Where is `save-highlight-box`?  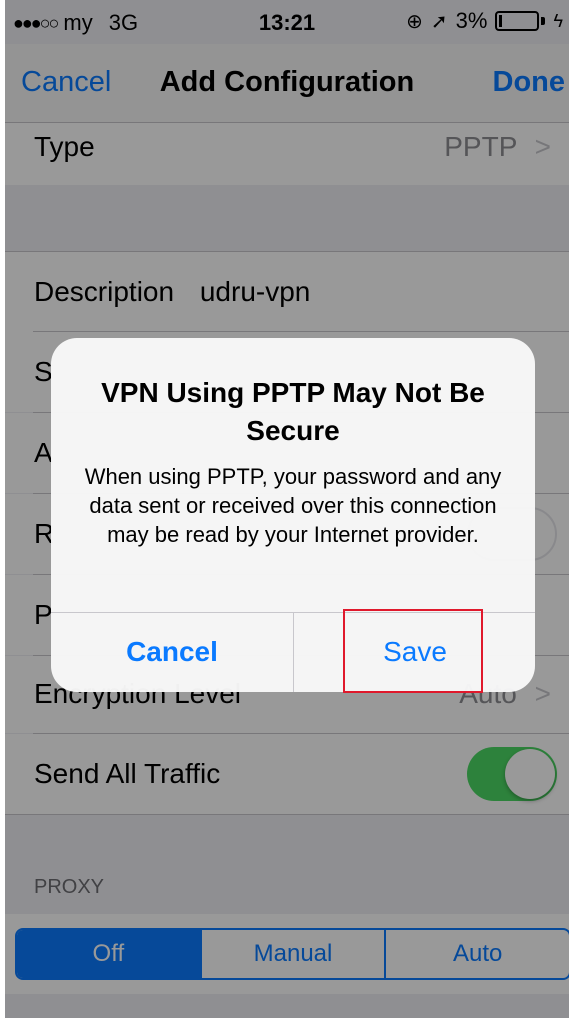 save-highlight-box is located at coordinates (413, 651).